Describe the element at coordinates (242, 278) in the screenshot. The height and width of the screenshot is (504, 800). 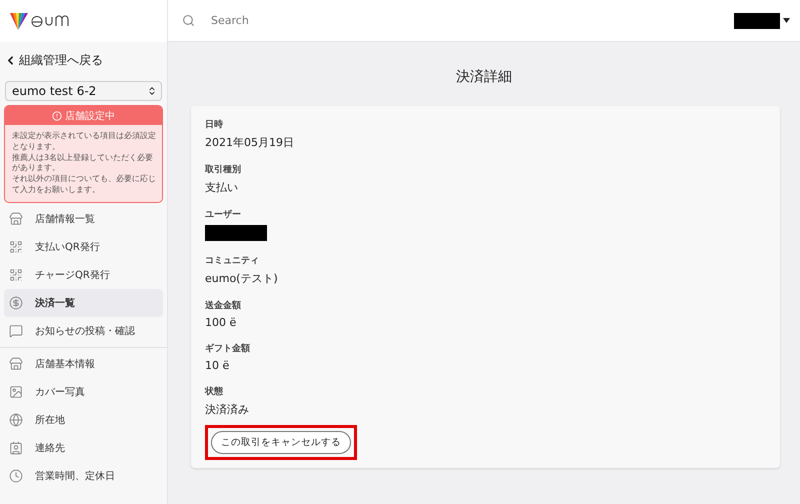
I see `field-value: eumo(テスト)` at that location.